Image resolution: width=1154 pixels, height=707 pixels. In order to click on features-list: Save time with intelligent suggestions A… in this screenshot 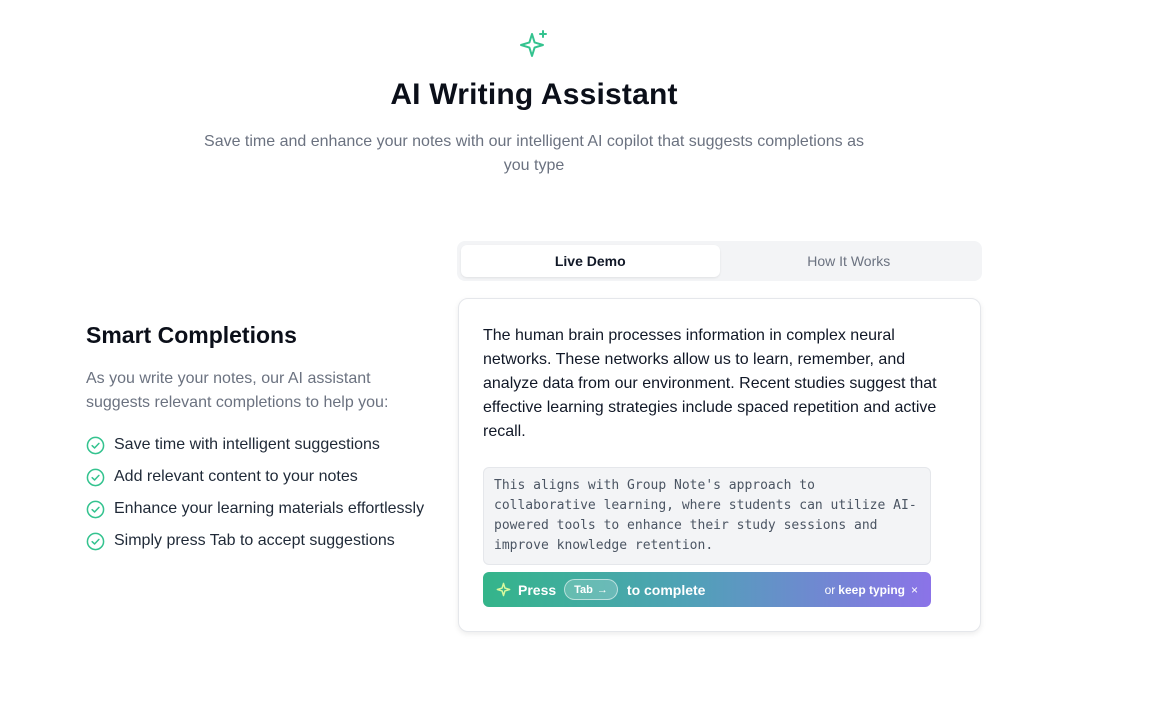, I will do `click(261, 493)`.